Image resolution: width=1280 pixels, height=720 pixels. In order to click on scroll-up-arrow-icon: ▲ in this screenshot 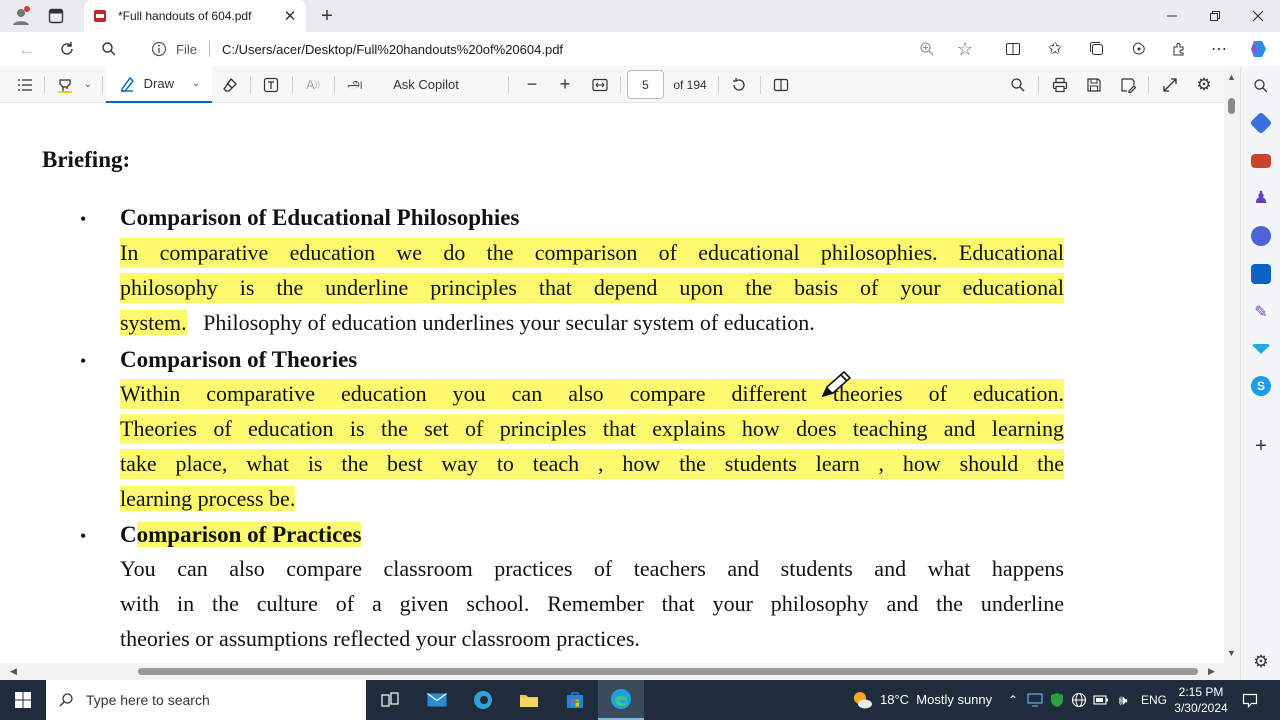, I will do `click(1231, 77)`.